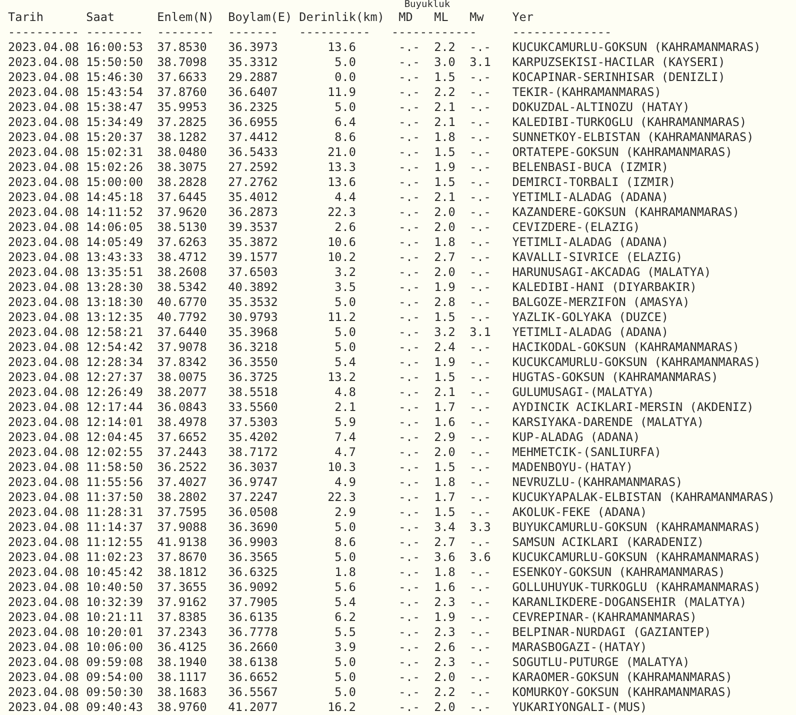 Image resolution: width=796 pixels, height=715 pixels. What do you see at coordinates (114, 77) in the screenshot?
I see `table-cell: 15:46:30` at bounding box center [114, 77].